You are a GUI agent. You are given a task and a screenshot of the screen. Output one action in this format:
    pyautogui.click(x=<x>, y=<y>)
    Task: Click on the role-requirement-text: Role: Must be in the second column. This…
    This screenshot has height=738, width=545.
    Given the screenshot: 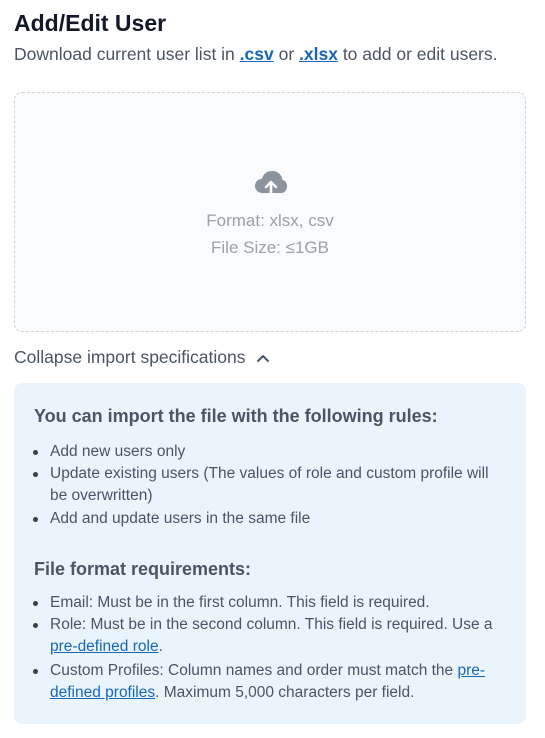 What is the action you would take?
    pyautogui.click(x=271, y=624)
    